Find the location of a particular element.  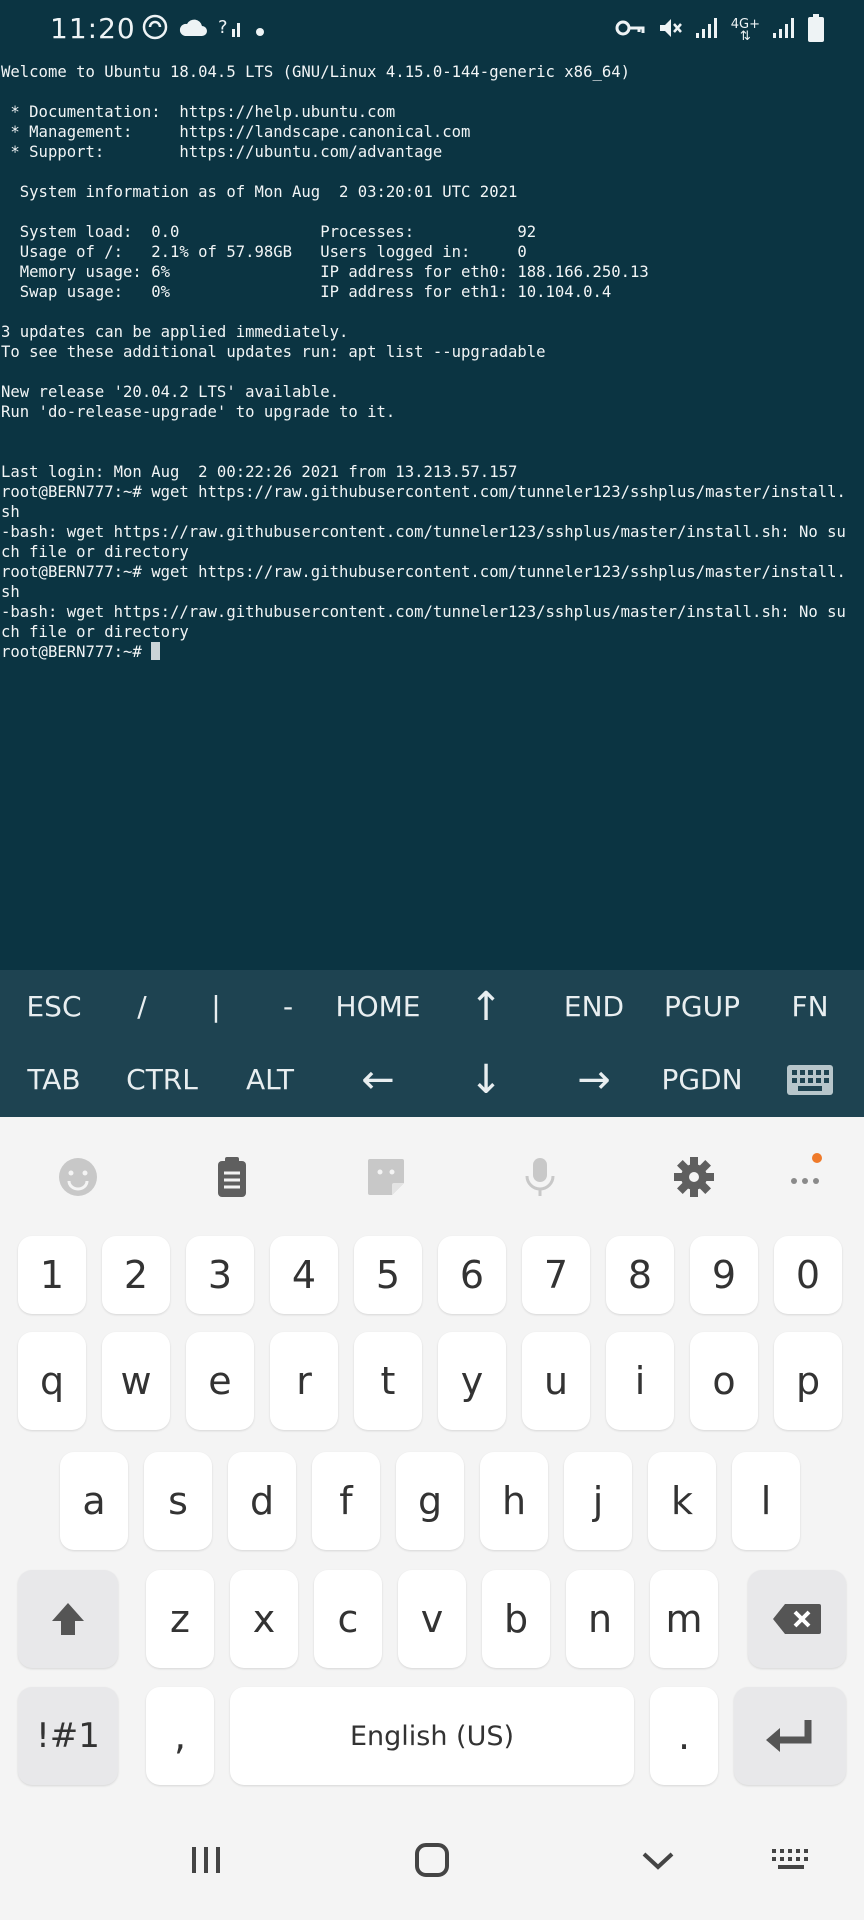

end-key: END is located at coordinates (594, 1006).